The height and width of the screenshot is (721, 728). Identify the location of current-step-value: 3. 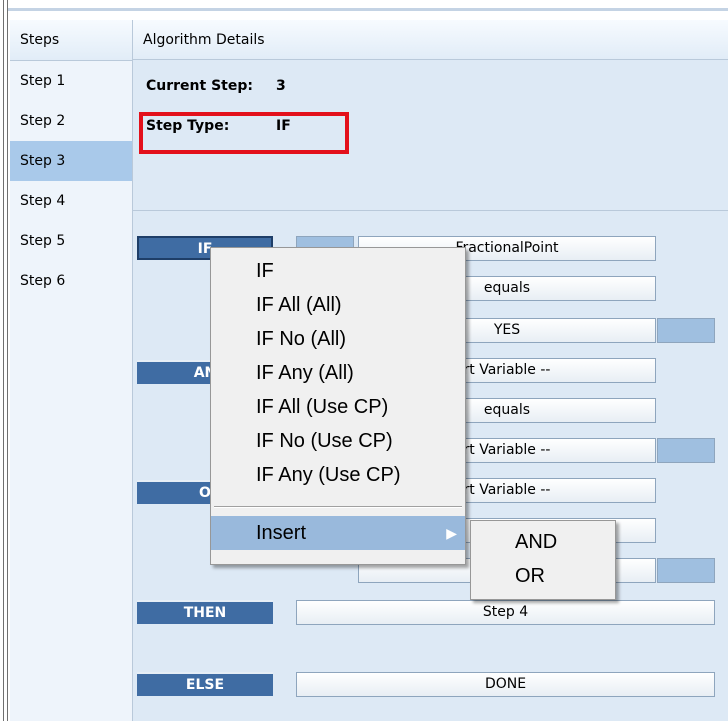
(281, 86).